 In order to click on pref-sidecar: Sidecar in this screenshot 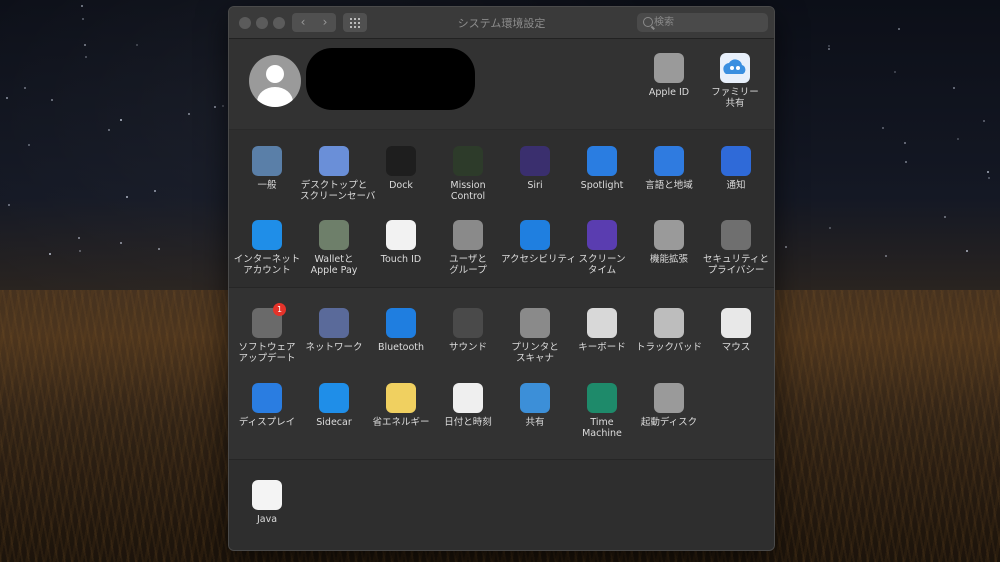, I will do `click(334, 405)`.